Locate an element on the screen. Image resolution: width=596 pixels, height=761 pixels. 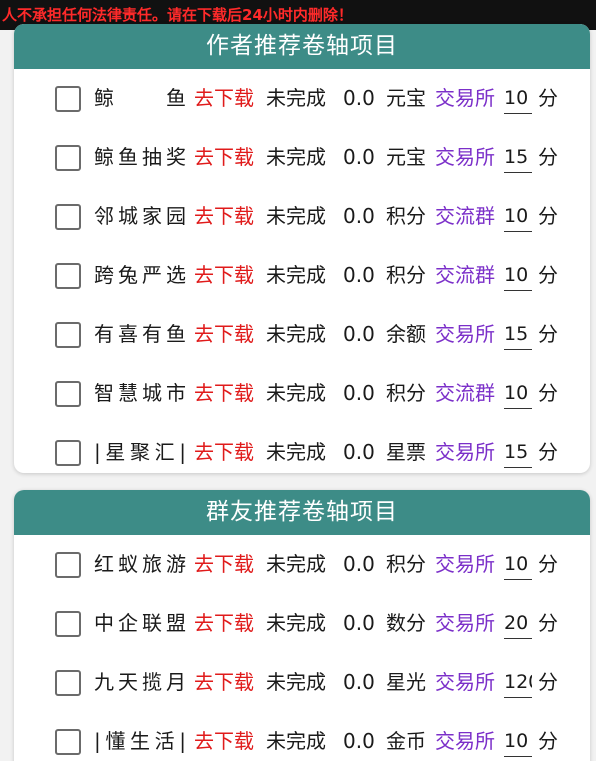
project-name: 跨兔严选 is located at coordinates (140, 275).